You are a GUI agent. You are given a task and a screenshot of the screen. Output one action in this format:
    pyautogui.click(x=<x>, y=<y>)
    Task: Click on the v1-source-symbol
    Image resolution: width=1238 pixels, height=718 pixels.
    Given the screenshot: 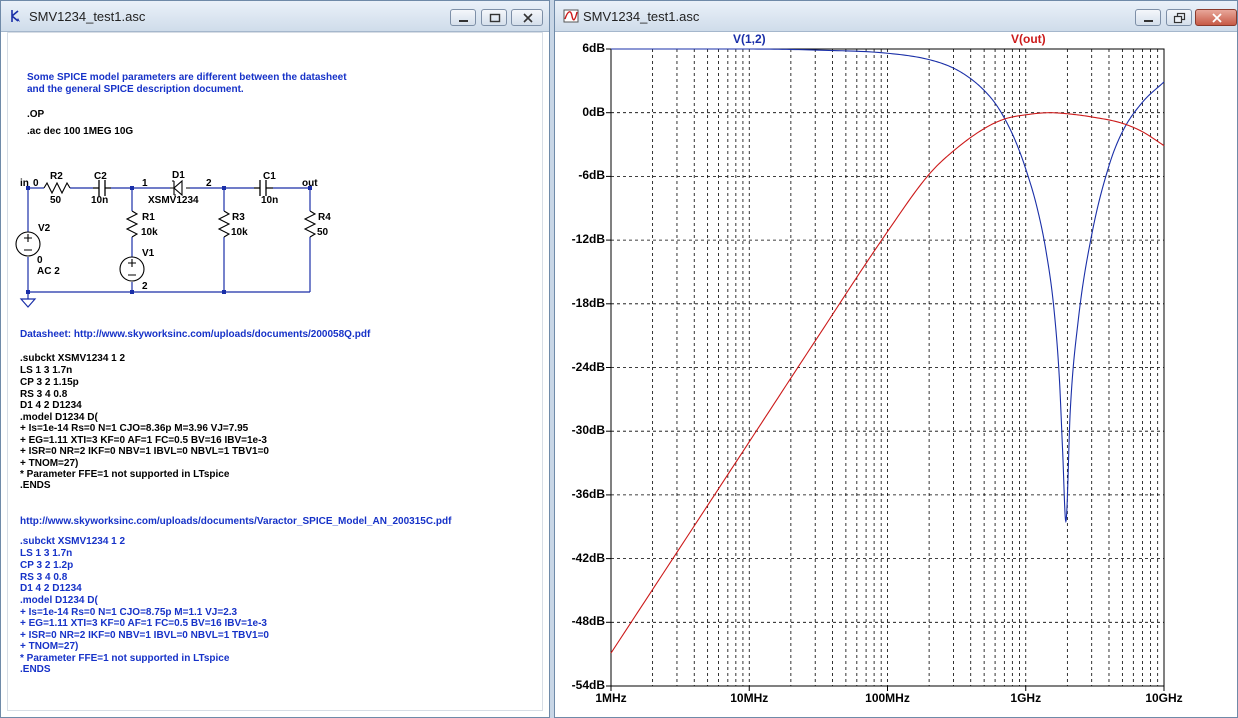 What is the action you would take?
    pyautogui.click(x=132, y=269)
    